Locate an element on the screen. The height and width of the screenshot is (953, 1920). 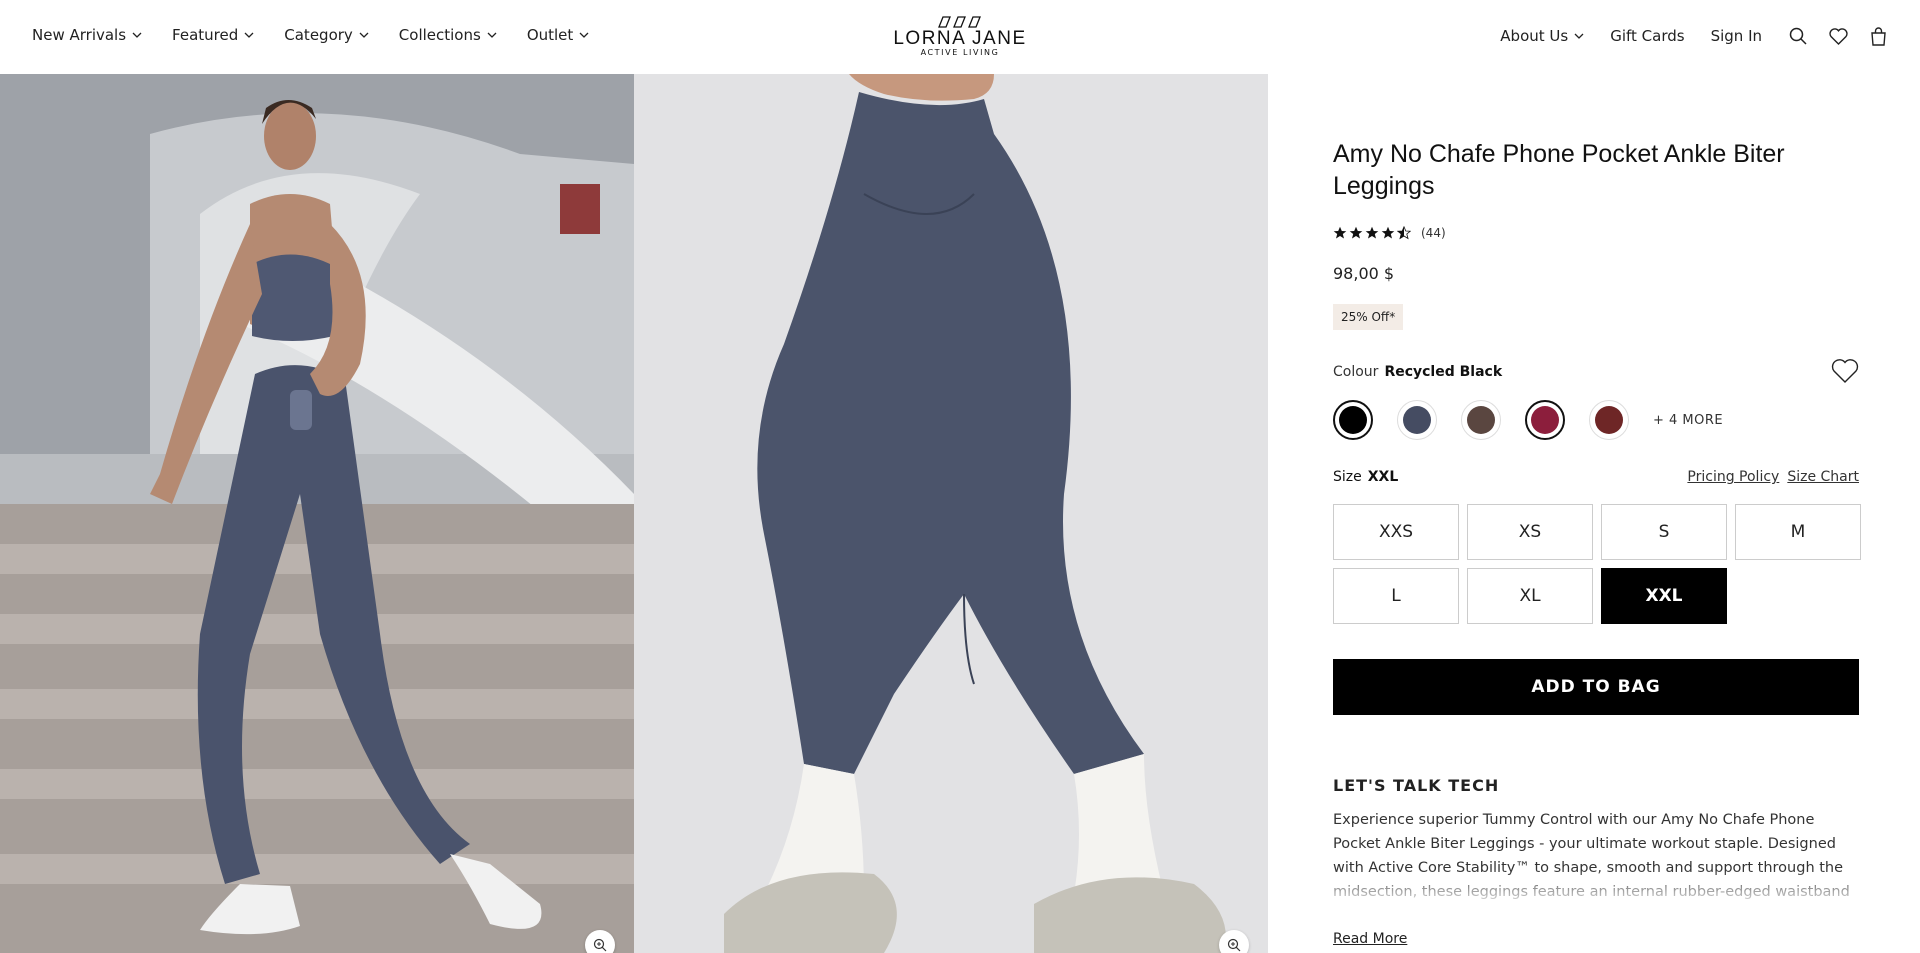
nav-label: Sign In is located at coordinates (1736, 36).